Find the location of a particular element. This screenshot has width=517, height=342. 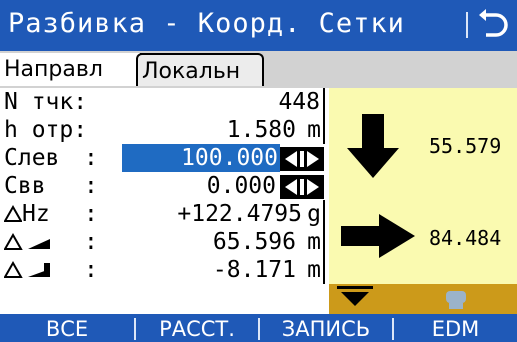

softkey-bar: ВСЕ РАССТ. ЗАПИСЬ EDM is located at coordinates (258, 328).